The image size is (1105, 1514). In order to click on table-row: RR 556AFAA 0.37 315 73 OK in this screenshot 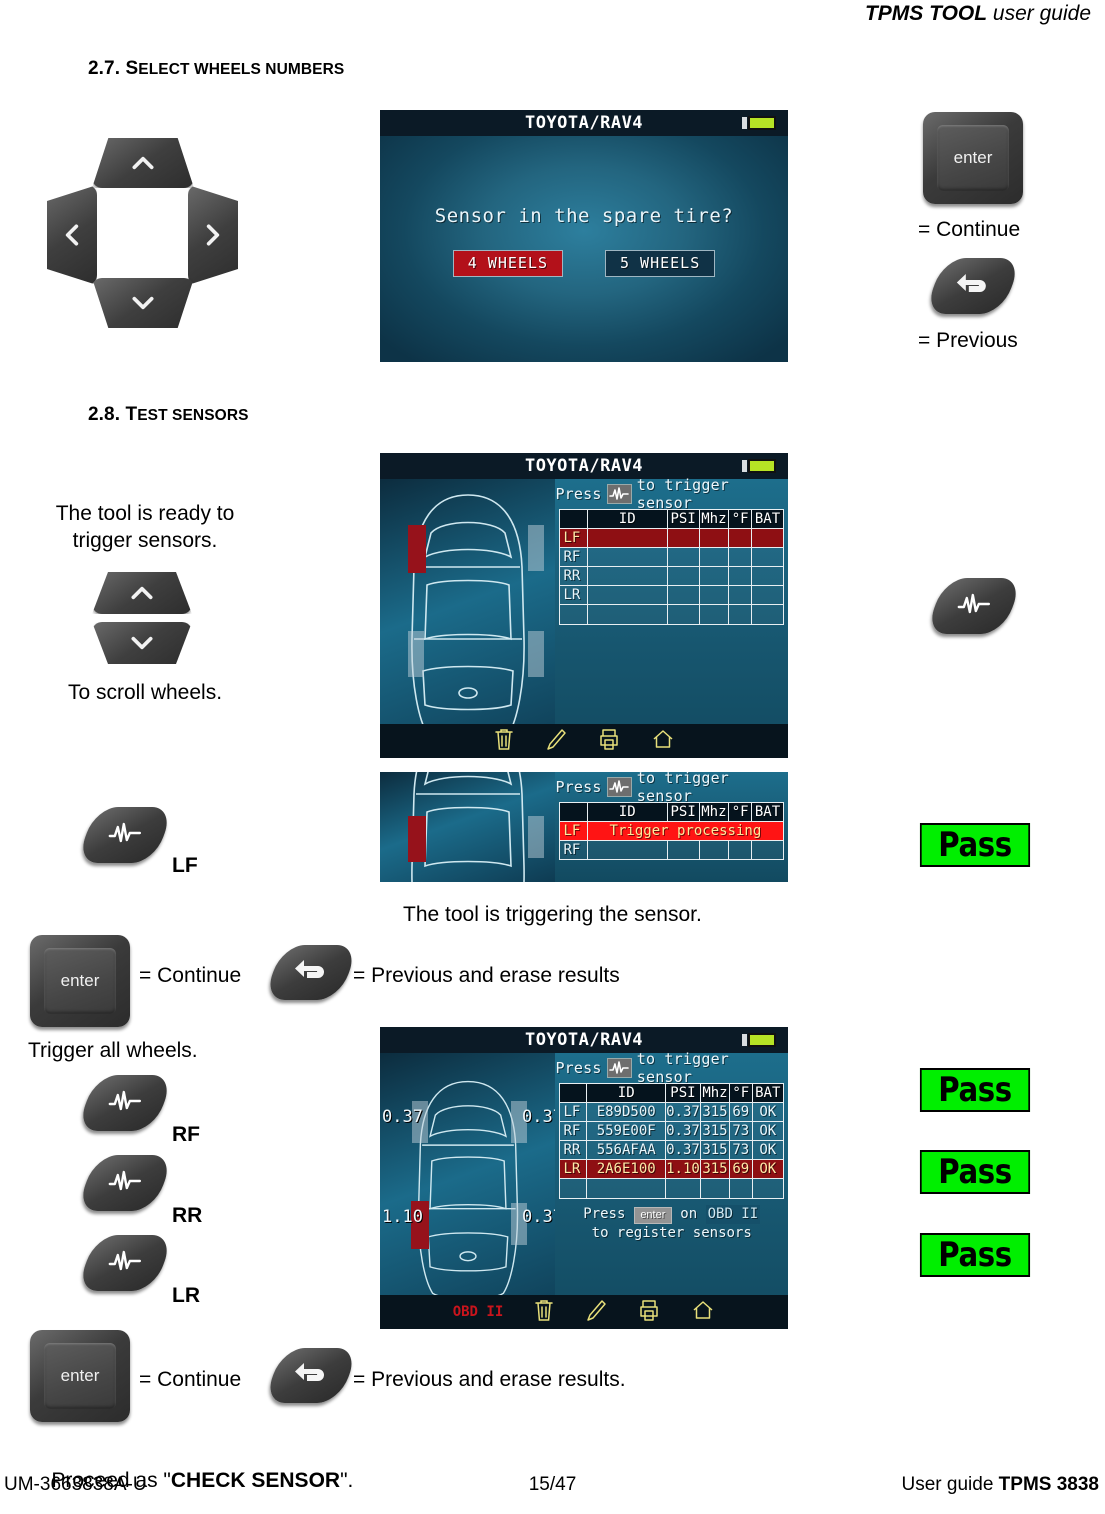, I will do `click(672, 1150)`.